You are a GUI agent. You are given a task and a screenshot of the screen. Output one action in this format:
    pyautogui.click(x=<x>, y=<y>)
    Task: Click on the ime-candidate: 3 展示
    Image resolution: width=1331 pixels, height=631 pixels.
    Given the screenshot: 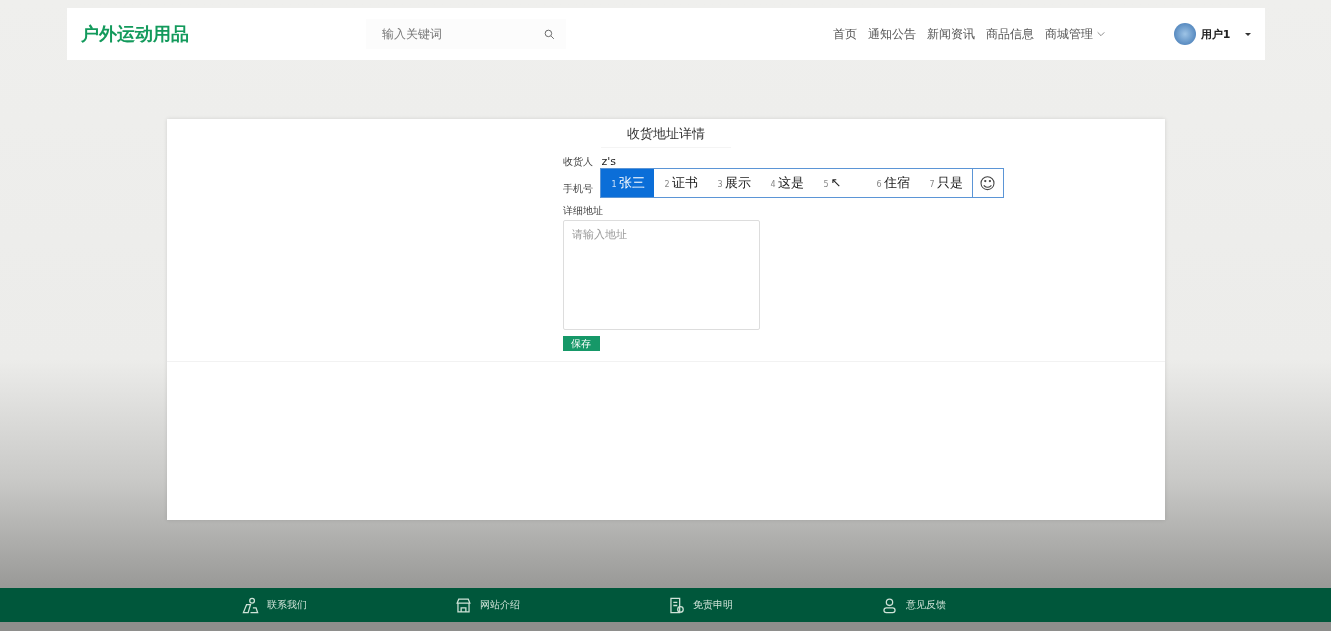 What is the action you would take?
    pyautogui.click(x=733, y=183)
    